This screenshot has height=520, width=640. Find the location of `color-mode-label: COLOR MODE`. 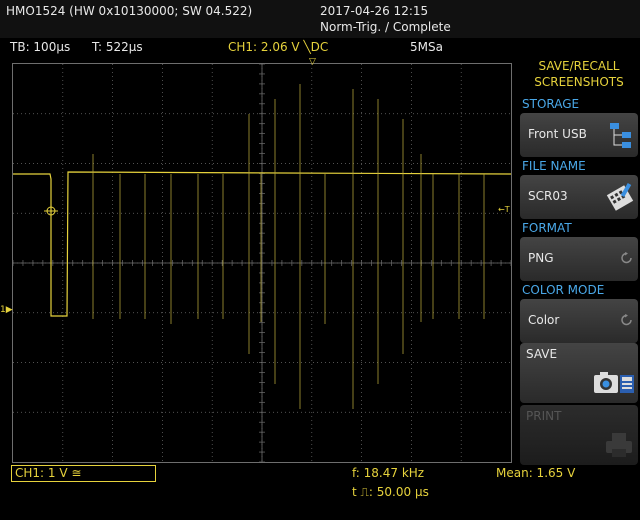

color-mode-label: COLOR MODE is located at coordinates (563, 290).